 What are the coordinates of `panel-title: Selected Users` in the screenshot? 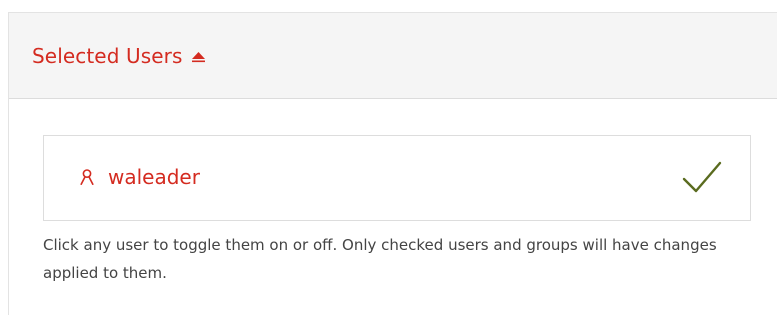 It's located at (107, 55).